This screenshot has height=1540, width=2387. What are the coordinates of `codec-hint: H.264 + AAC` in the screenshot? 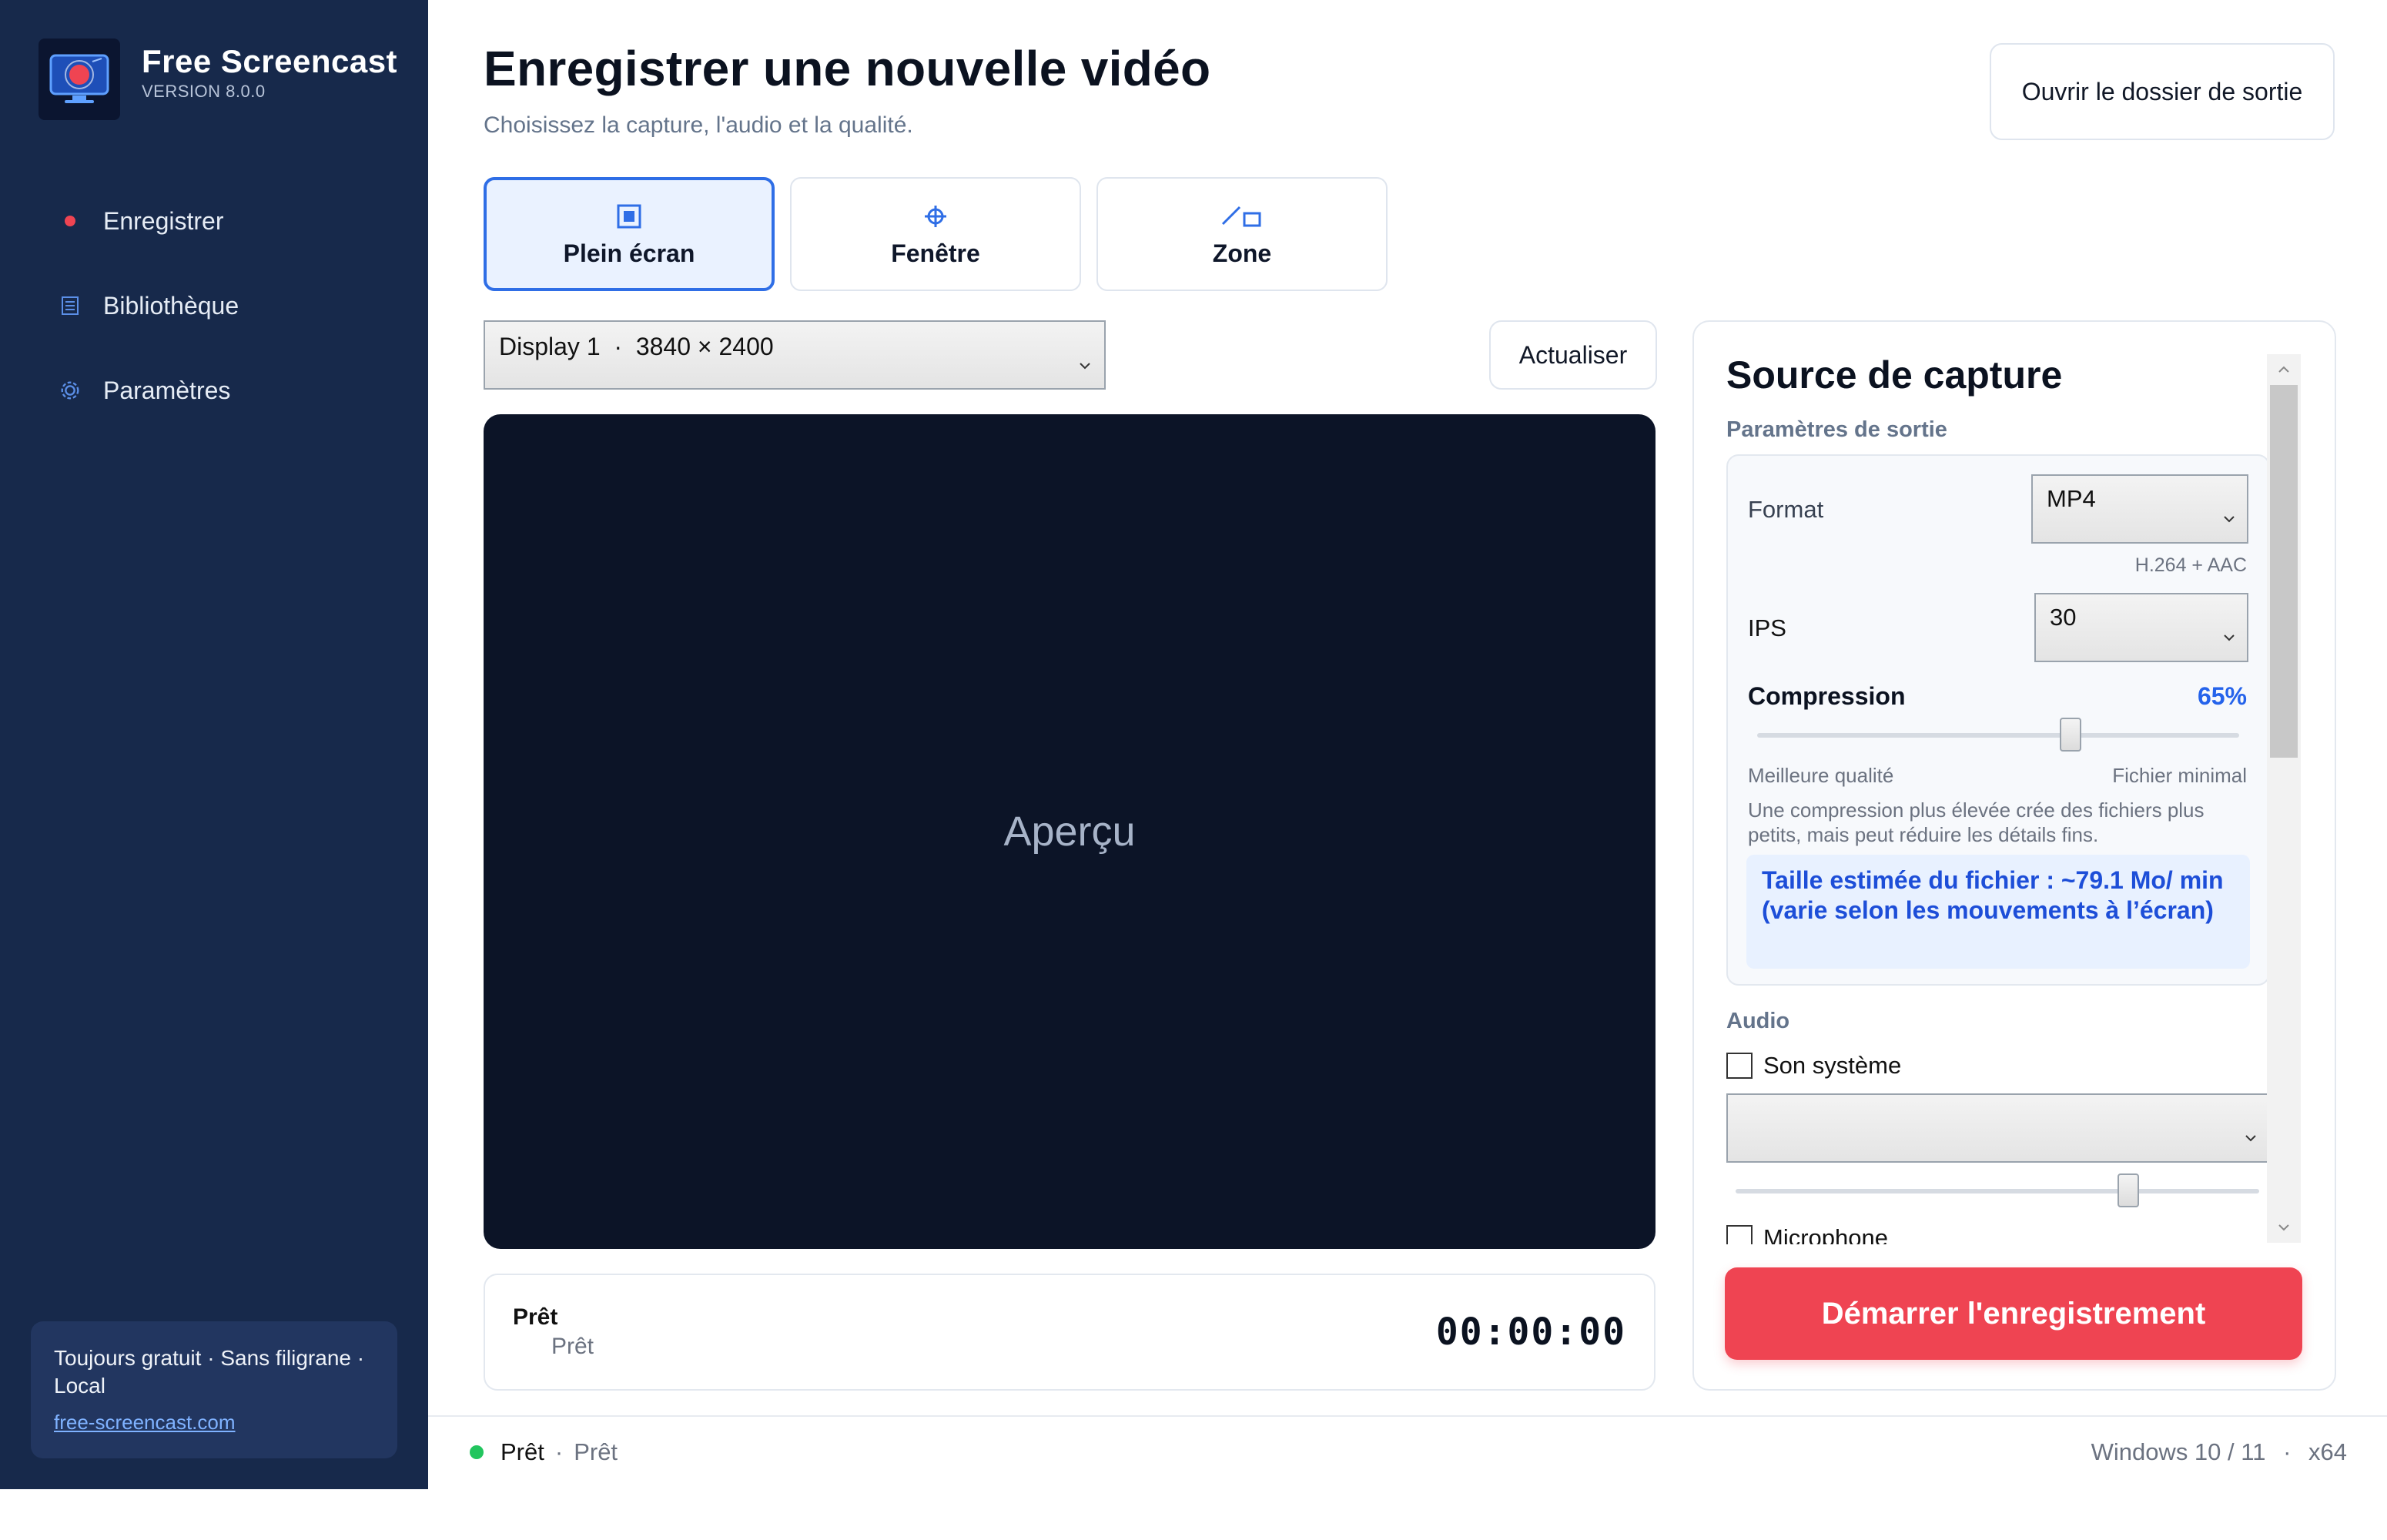 It's located at (2190, 565).